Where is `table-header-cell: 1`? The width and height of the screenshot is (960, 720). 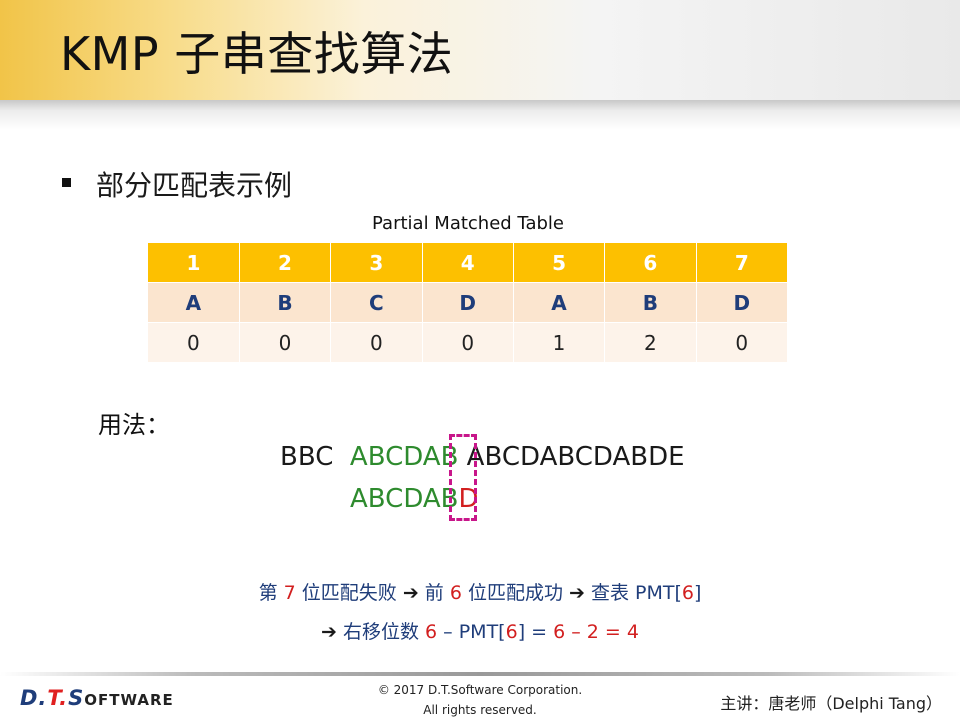 table-header-cell: 1 is located at coordinates (194, 263).